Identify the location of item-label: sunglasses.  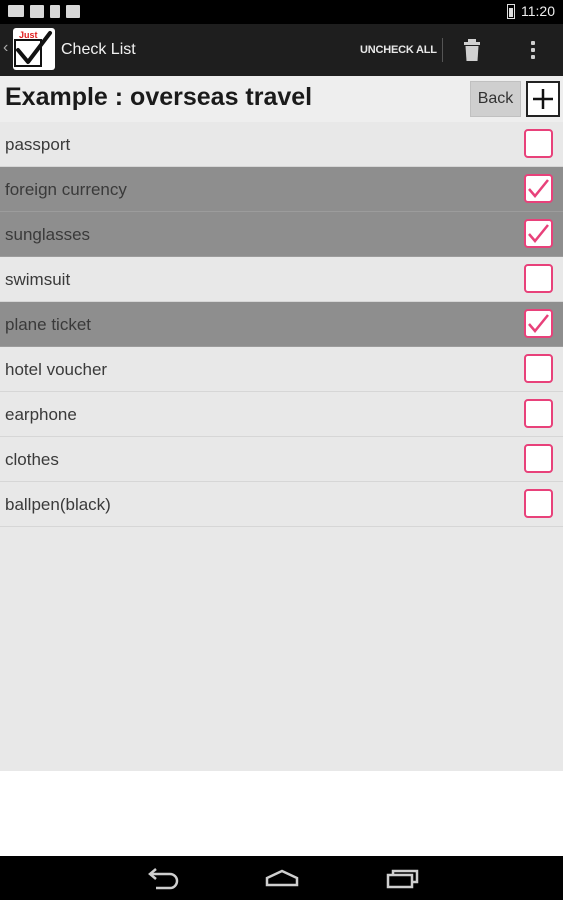
(48, 234).